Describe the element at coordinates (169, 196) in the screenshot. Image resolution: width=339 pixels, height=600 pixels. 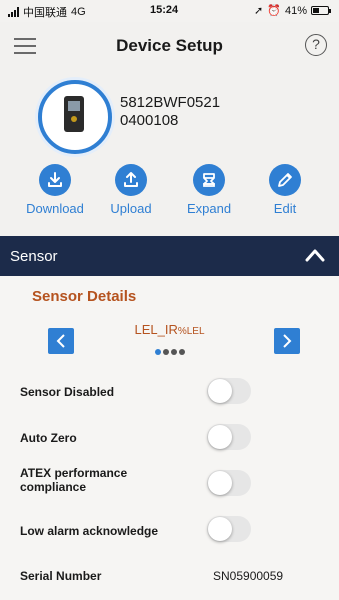
I see `action-bar: Download Upload Expand Edit` at that location.